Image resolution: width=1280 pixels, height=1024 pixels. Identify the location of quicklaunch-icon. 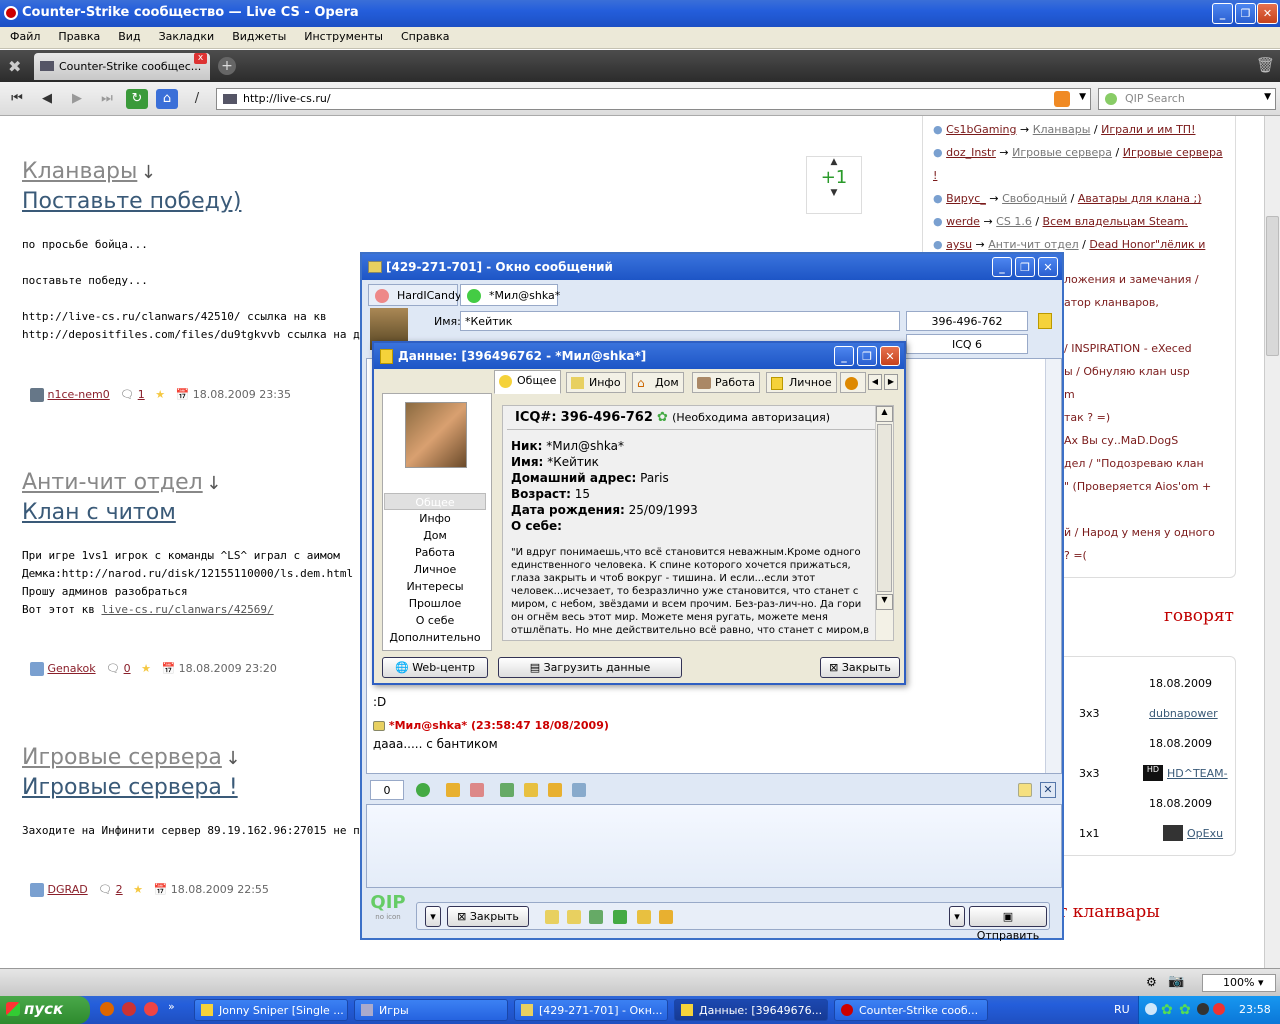
(107, 1009).